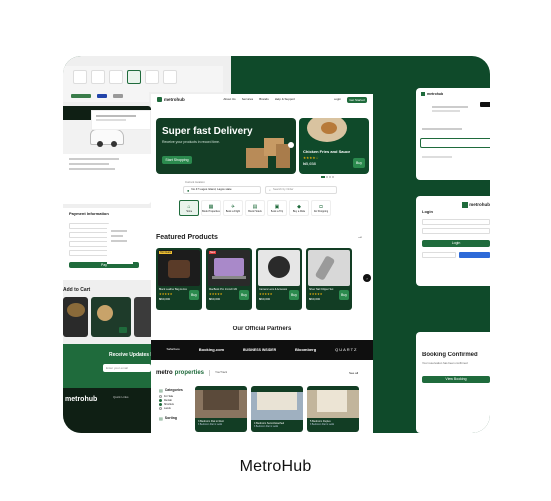  Describe the element at coordinates (285, 100) in the screenshot. I see `nav-link-help: Help & Support` at that location.